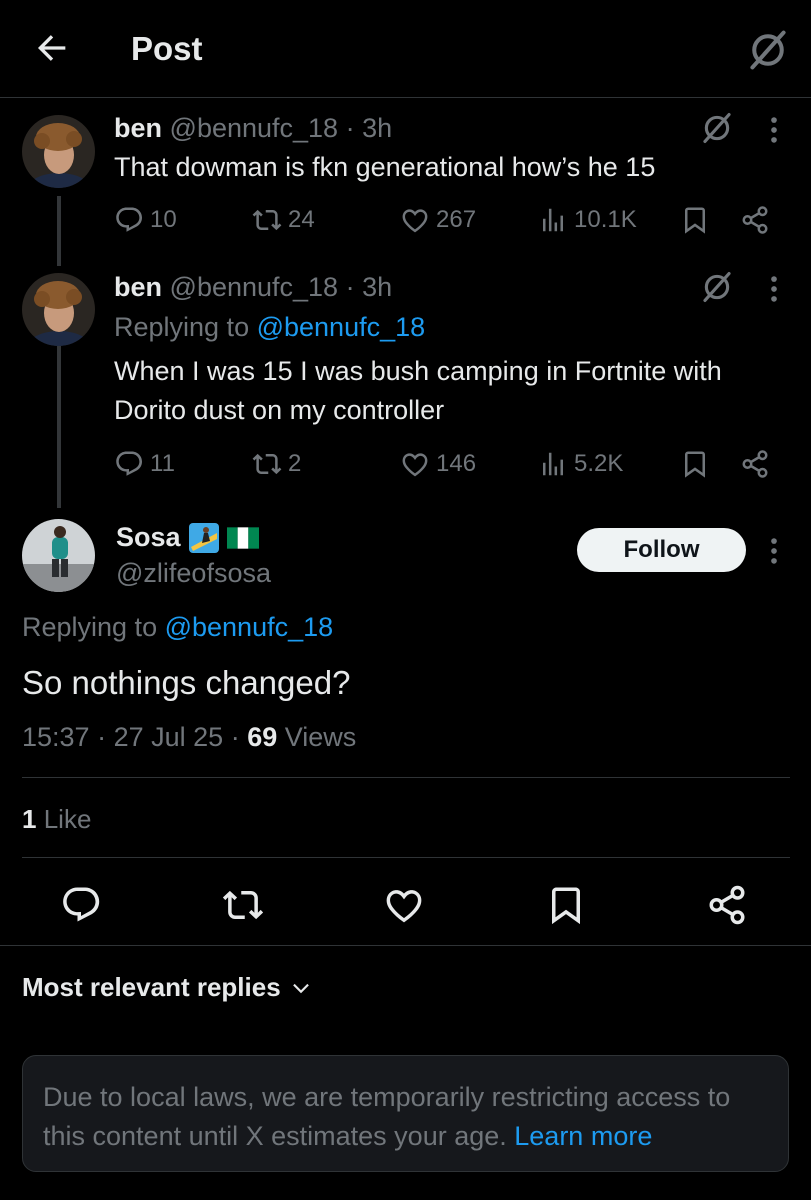  Describe the element at coordinates (56, 737) in the screenshot. I see `post-time: 15:37` at that location.